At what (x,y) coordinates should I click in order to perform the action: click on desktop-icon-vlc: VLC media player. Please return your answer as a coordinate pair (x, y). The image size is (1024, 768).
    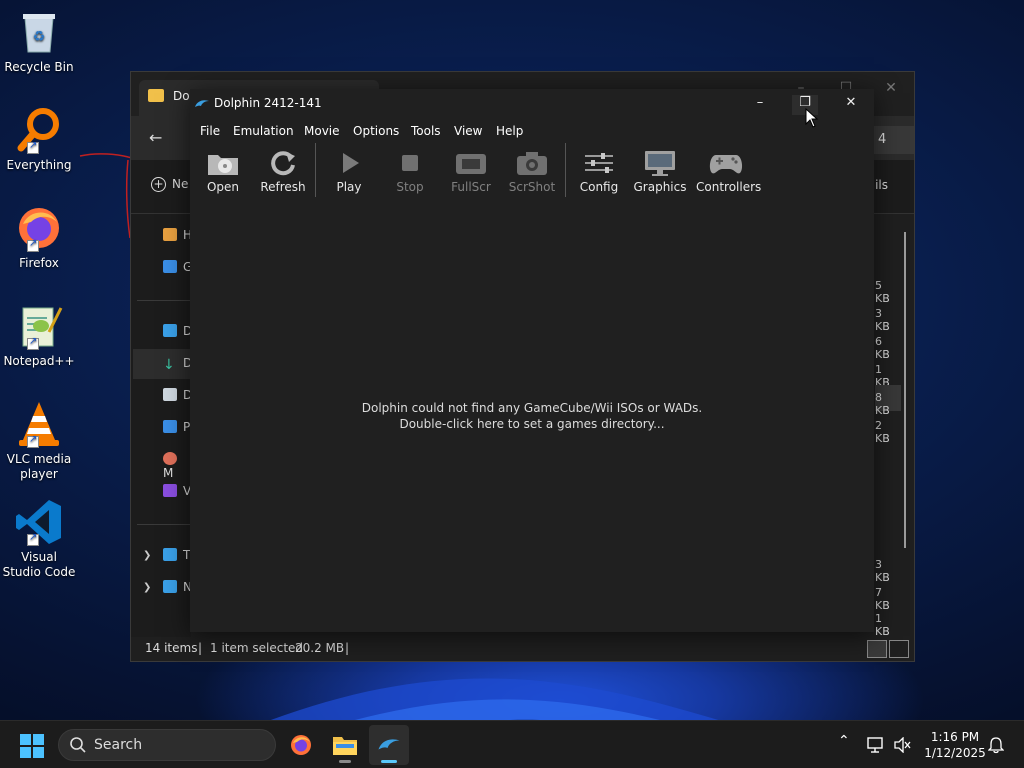
    Looking at the image, I should click on (39, 441).